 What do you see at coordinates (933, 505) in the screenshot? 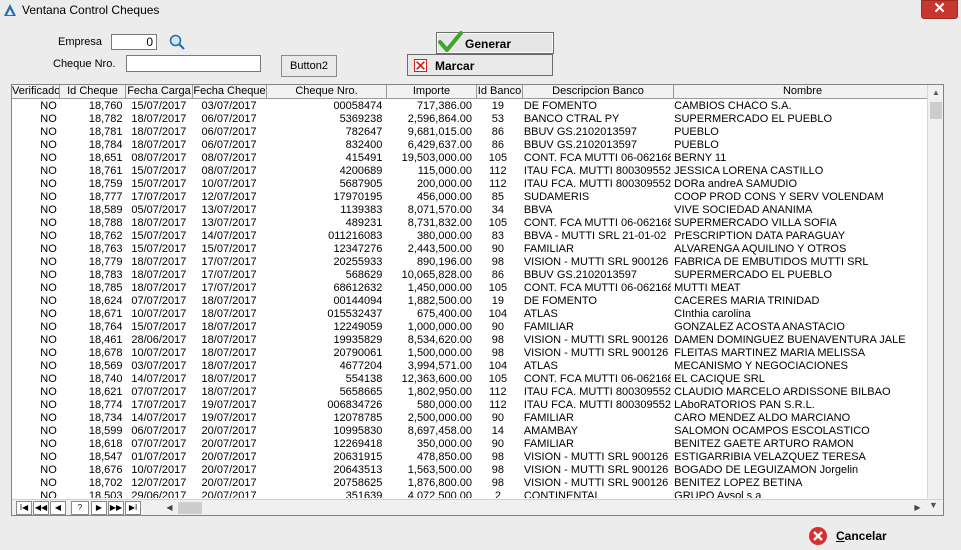
I see `scroll-down-icon: ▼` at bounding box center [933, 505].